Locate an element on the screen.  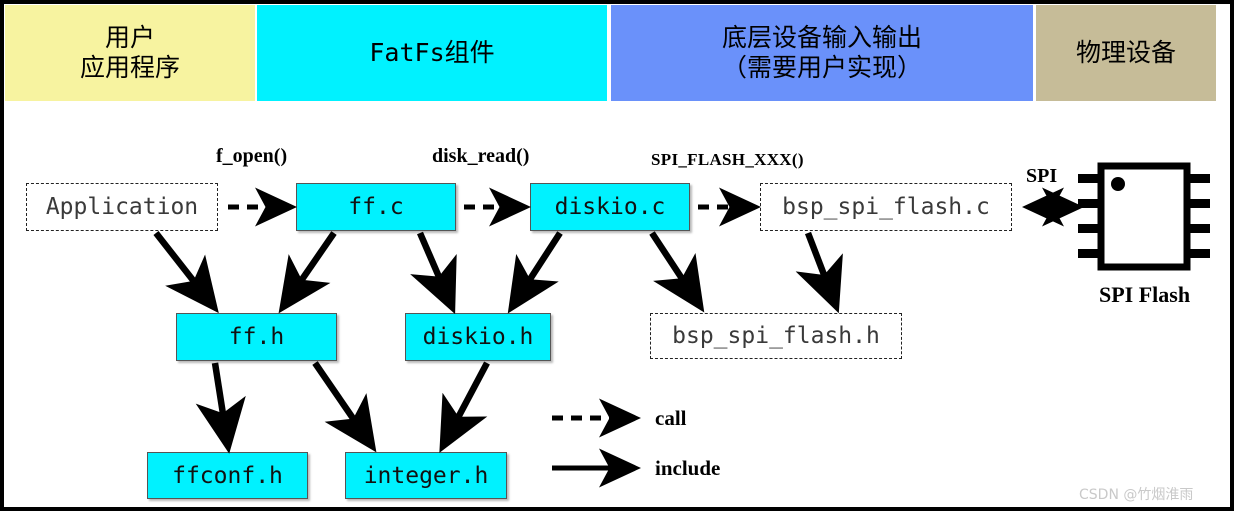
node-bsp-spi-flash-c-label: bsp_spi_flash.c is located at coordinates (886, 207).